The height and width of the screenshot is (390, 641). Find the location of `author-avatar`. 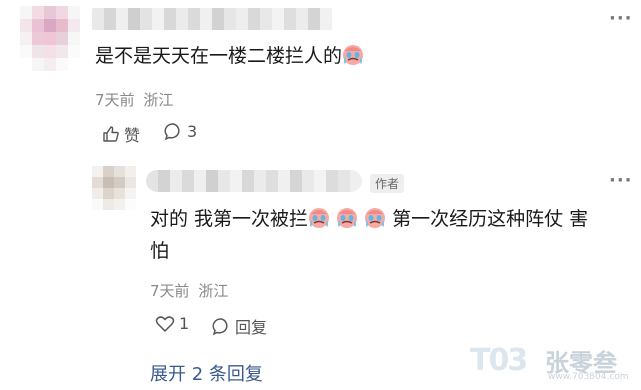

author-avatar is located at coordinates (114, 188).